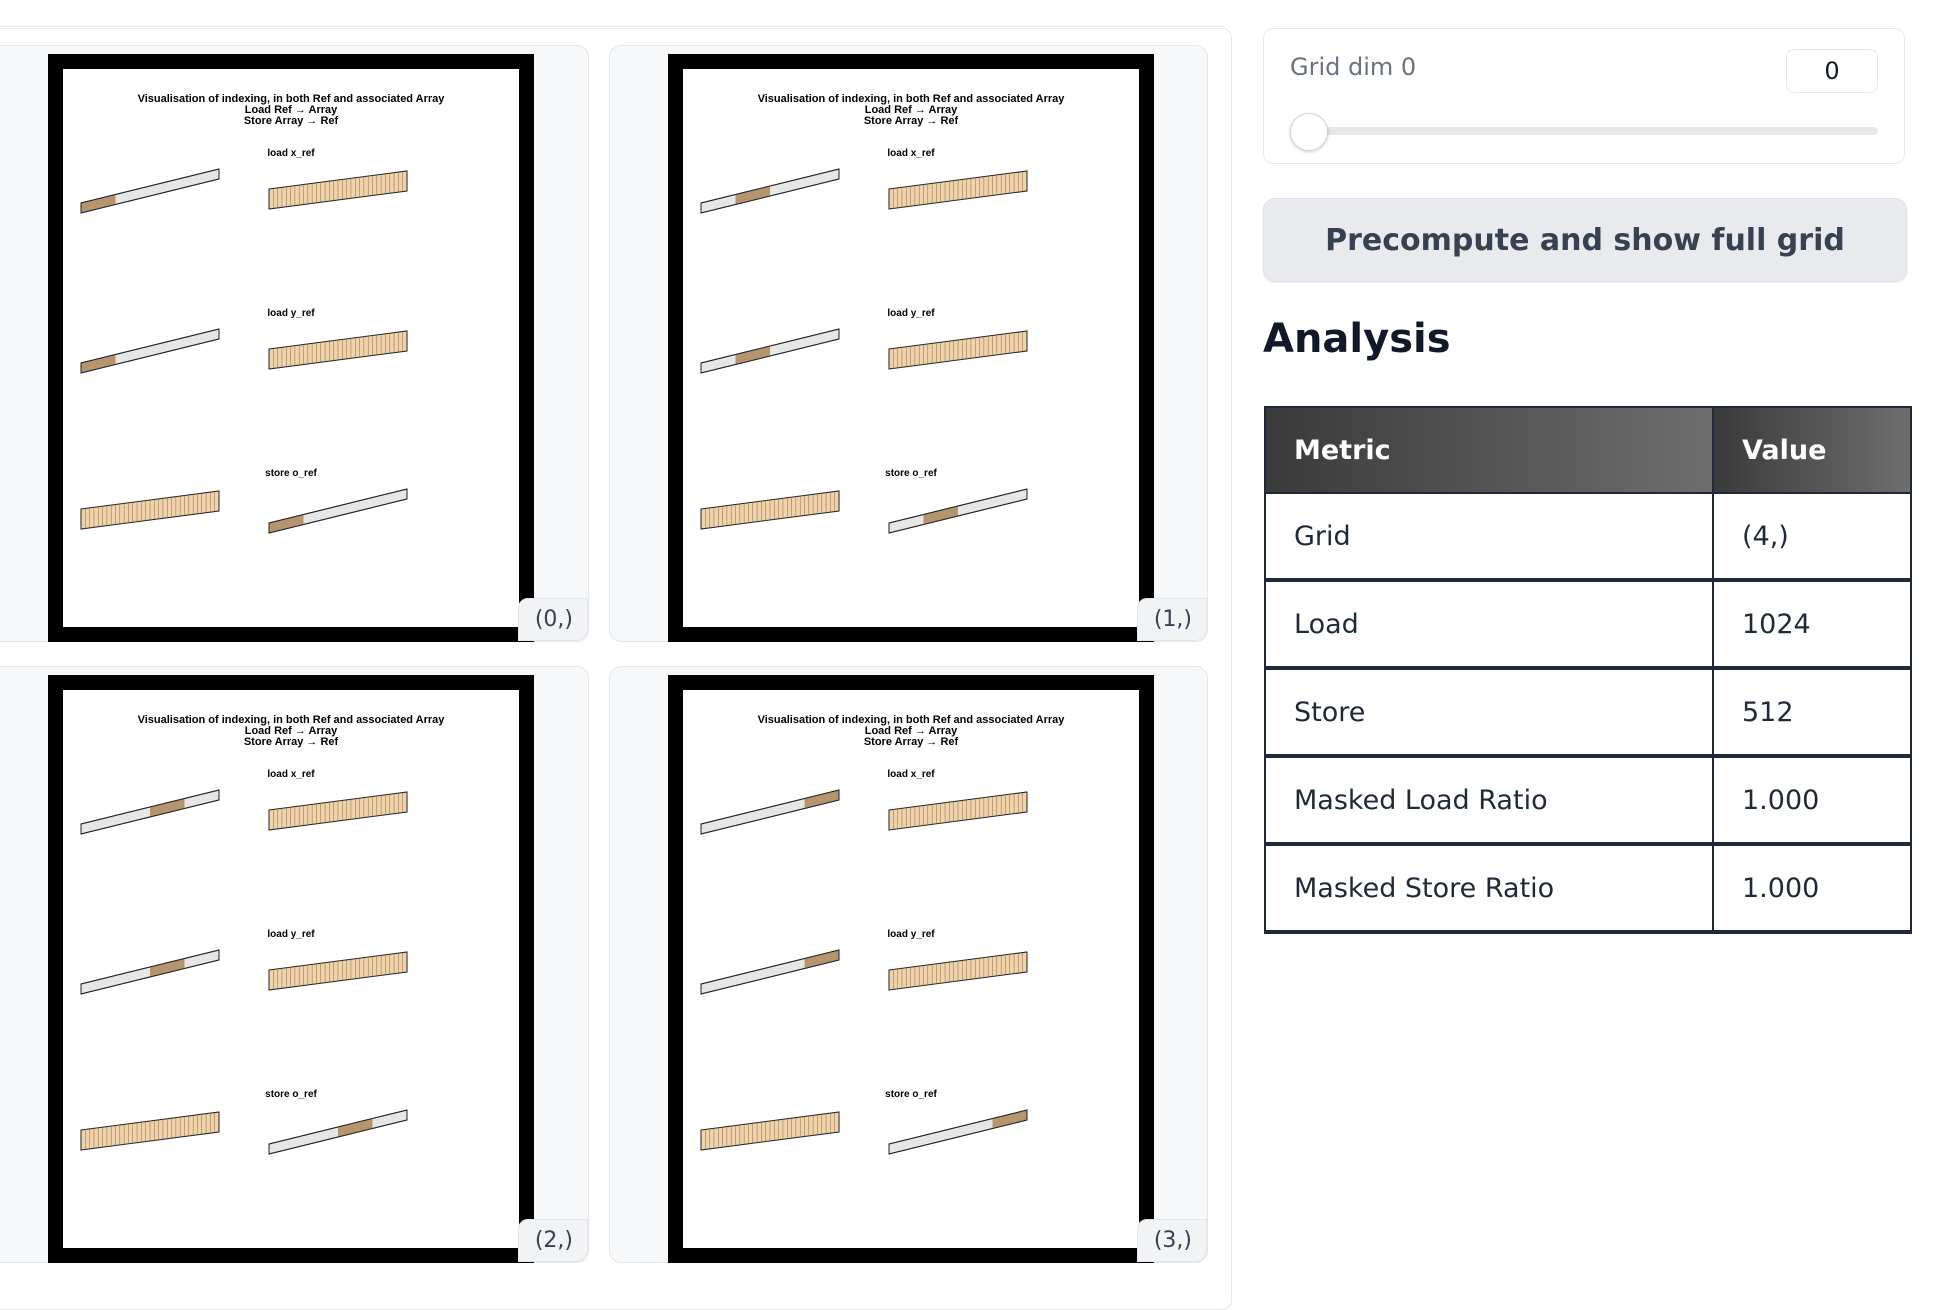  Describe the element at coordinates (1353, 67) in the screenshot. I see `slider-label: Grid dim 0` at that location.